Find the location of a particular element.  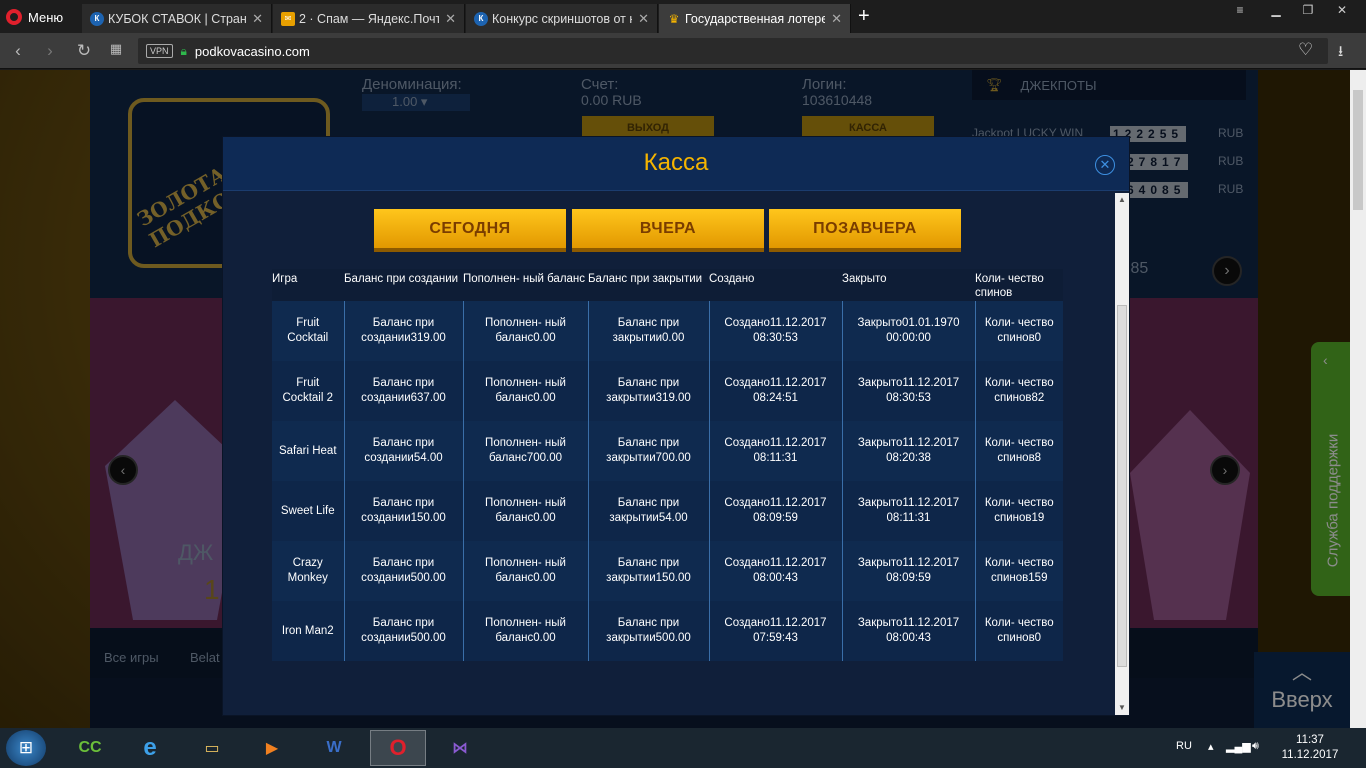

cell-balance-close: Баланс при закрытии0.00 is located at coordinates (649, 331).